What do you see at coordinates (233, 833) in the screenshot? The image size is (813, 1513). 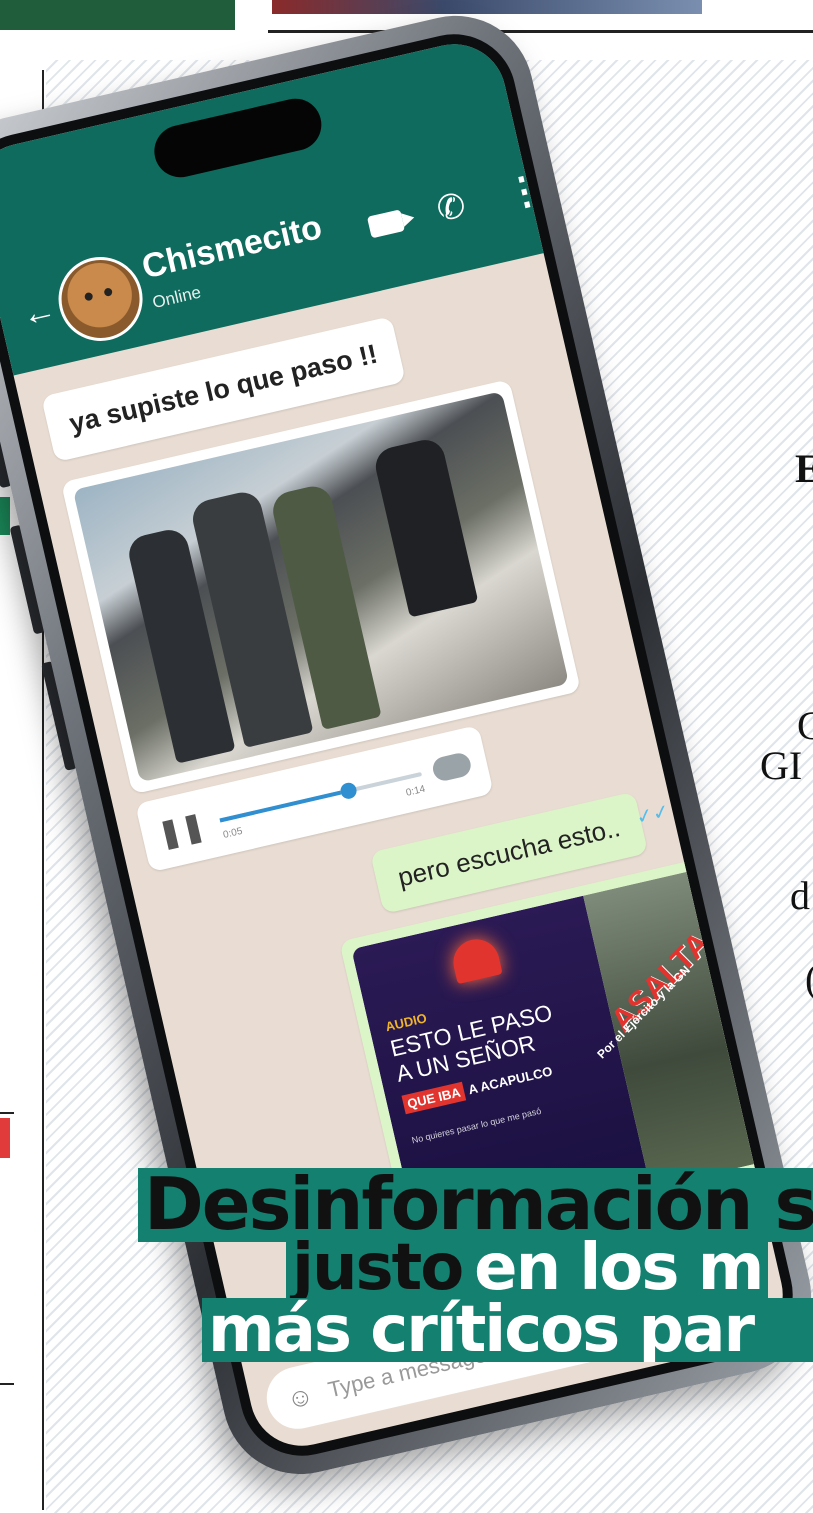 I see `audio-elapsed: 0:05` at bounding box center [233, 833].